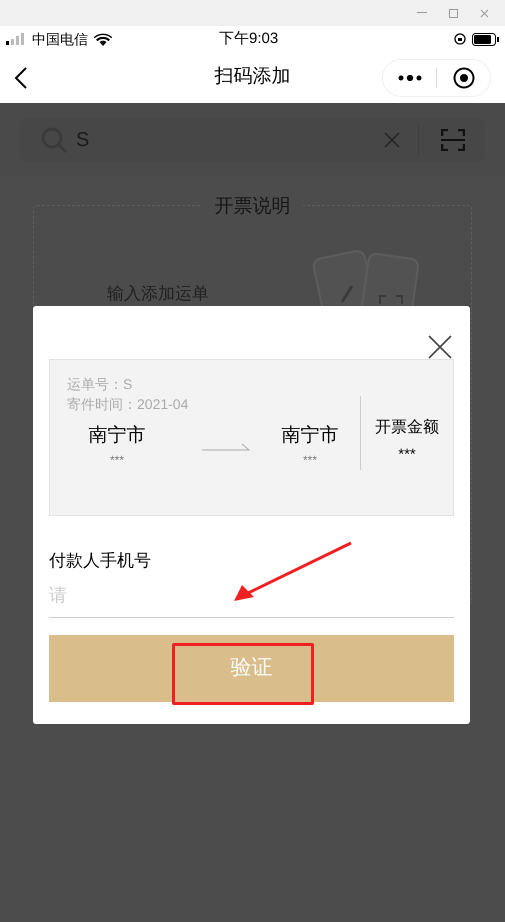 This screenshot has height=922, width=505. Describe the element at coordinates (117, 436) in the screenshot. I see `origin-city: 南宁市` at that location.